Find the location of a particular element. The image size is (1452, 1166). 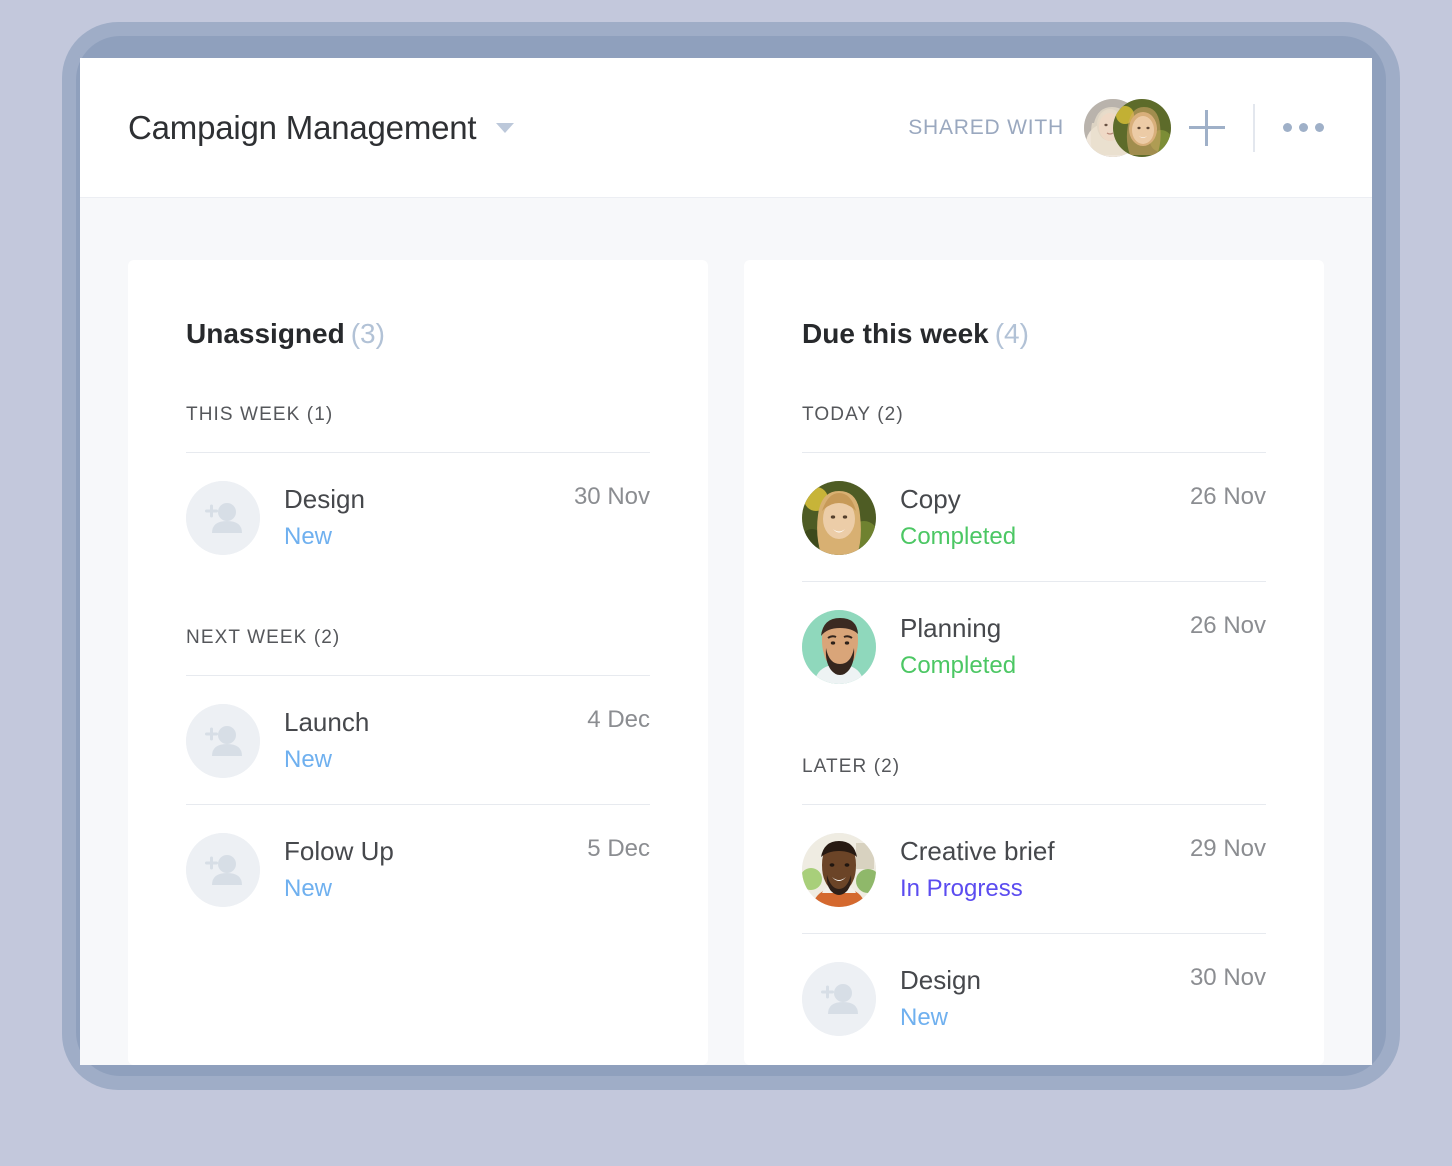

task-date: 5 Dec is located at coordinates (618, 848).